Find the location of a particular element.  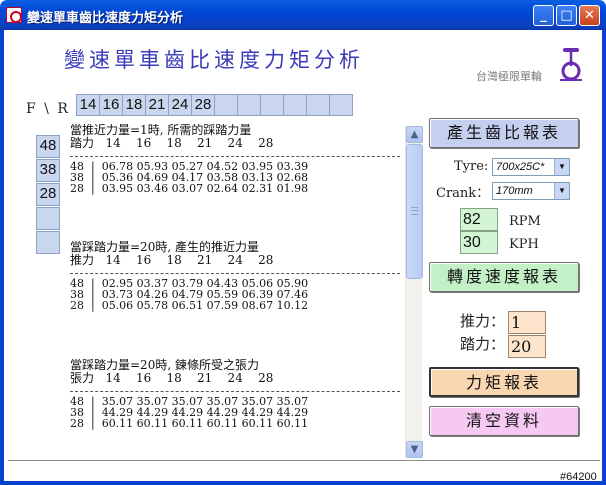

crank-select: 170mm ▼ is located at coordinates (531, 191).